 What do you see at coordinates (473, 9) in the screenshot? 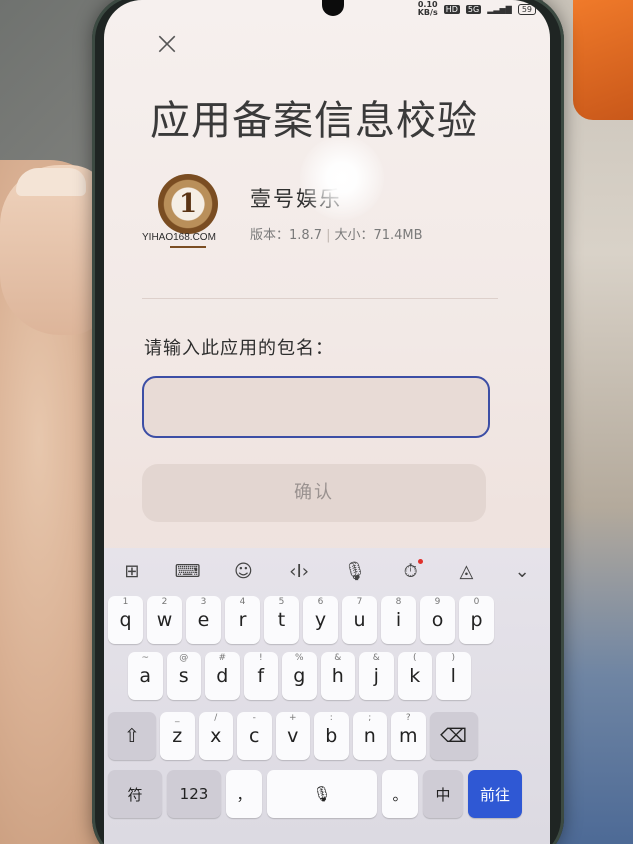
I see `signal-icon: 5G` at bounding box center [473, 9].